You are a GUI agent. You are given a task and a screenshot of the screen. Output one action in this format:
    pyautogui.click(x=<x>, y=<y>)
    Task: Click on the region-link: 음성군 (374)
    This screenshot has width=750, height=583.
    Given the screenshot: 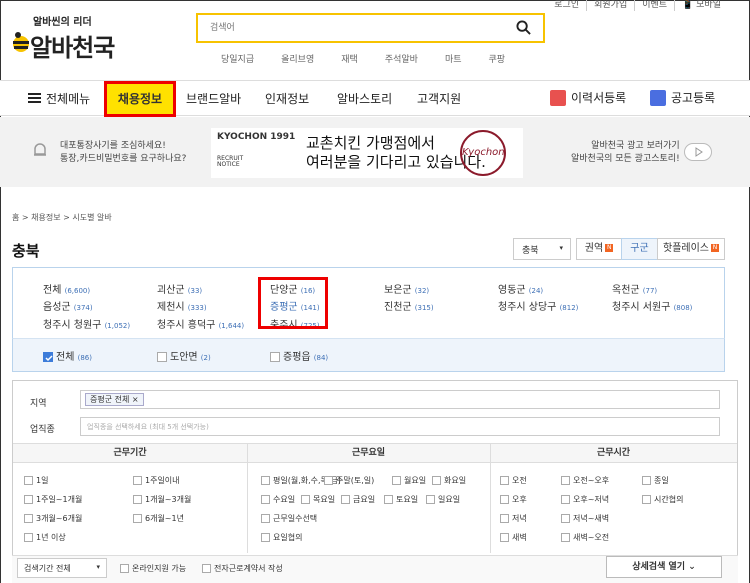 What is the action you would take?
    pyautogui.click(x=68, y=305)
    